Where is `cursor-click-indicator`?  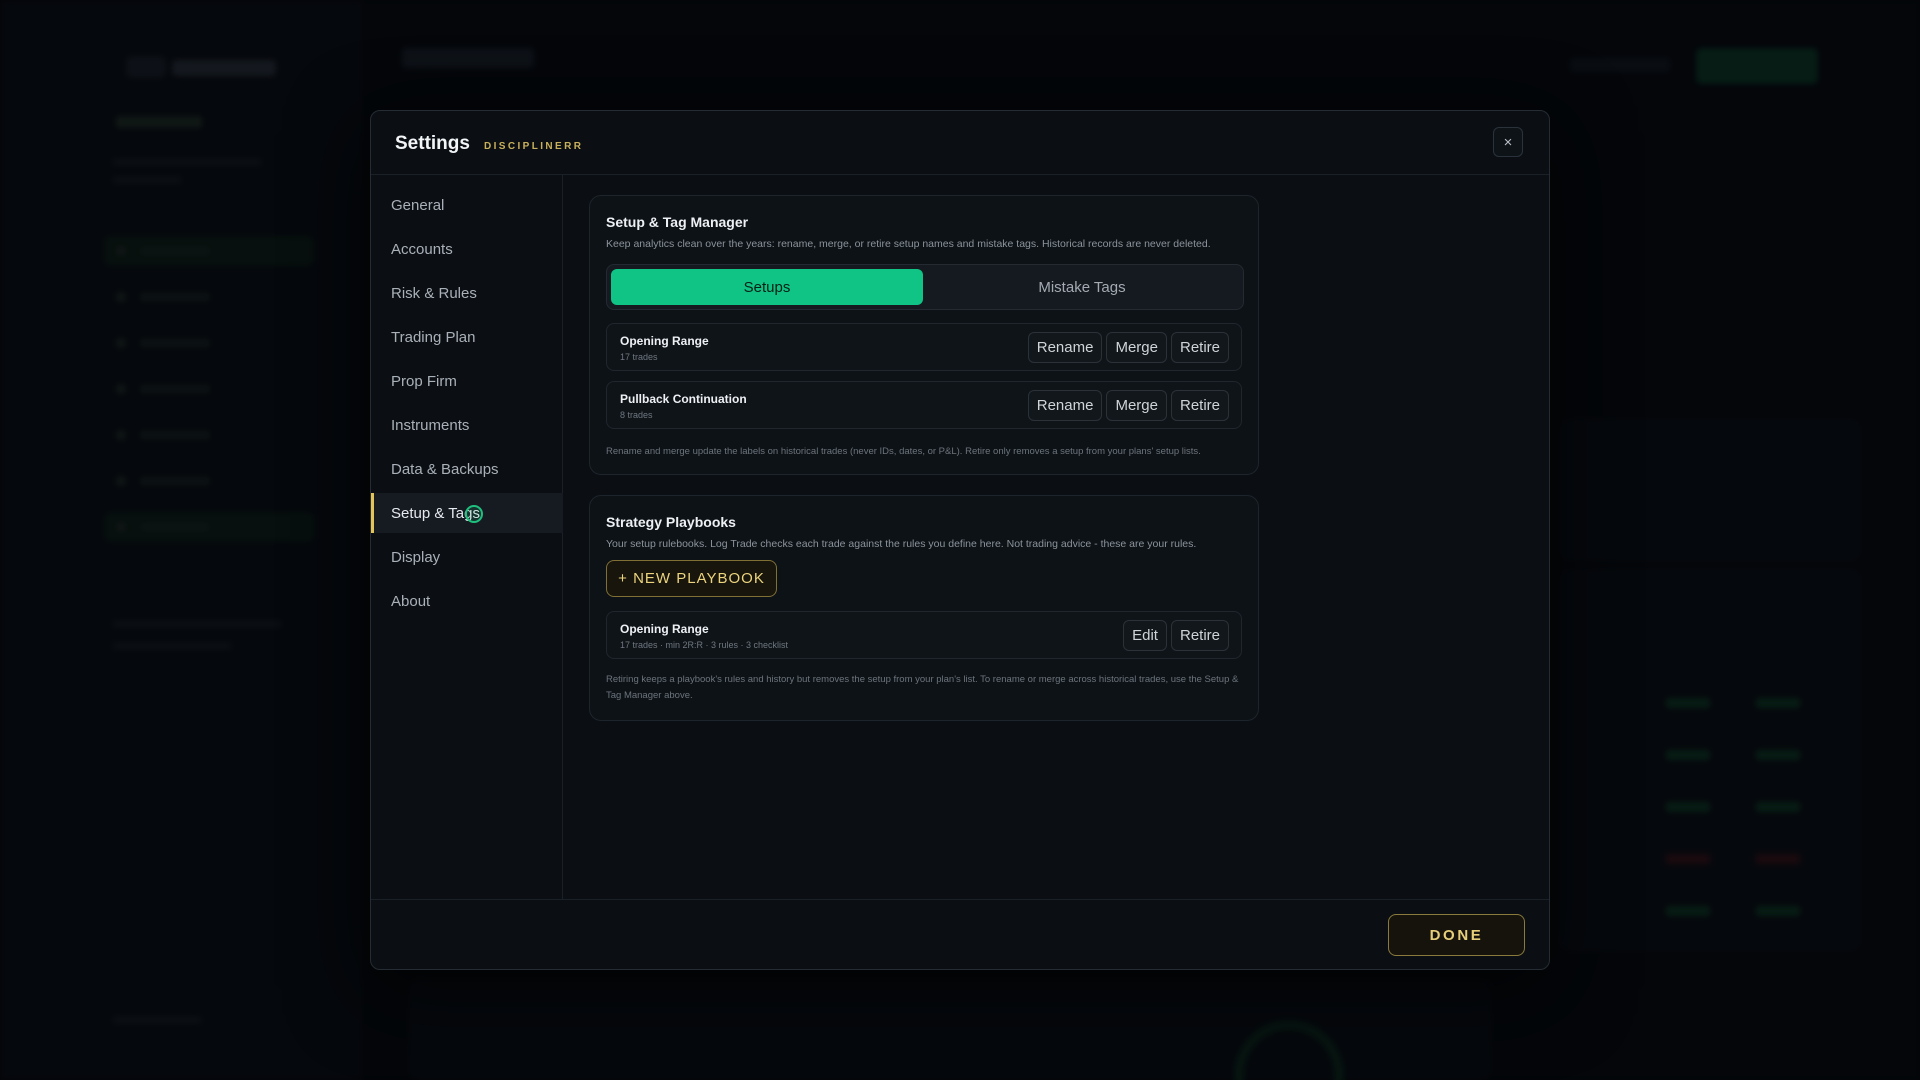 cursor-click-indicator is located at coordinates (474, 514).